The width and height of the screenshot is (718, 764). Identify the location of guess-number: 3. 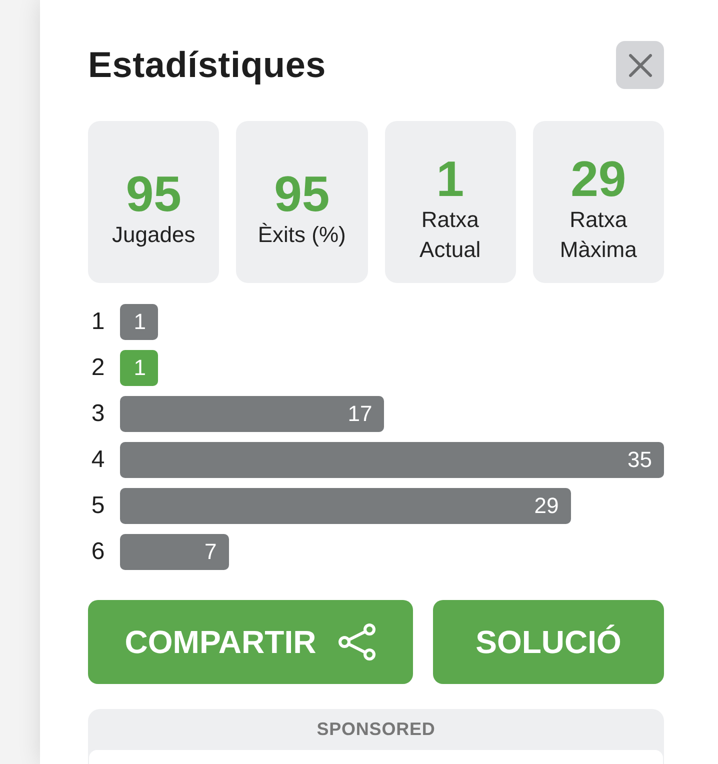
(98, 414).